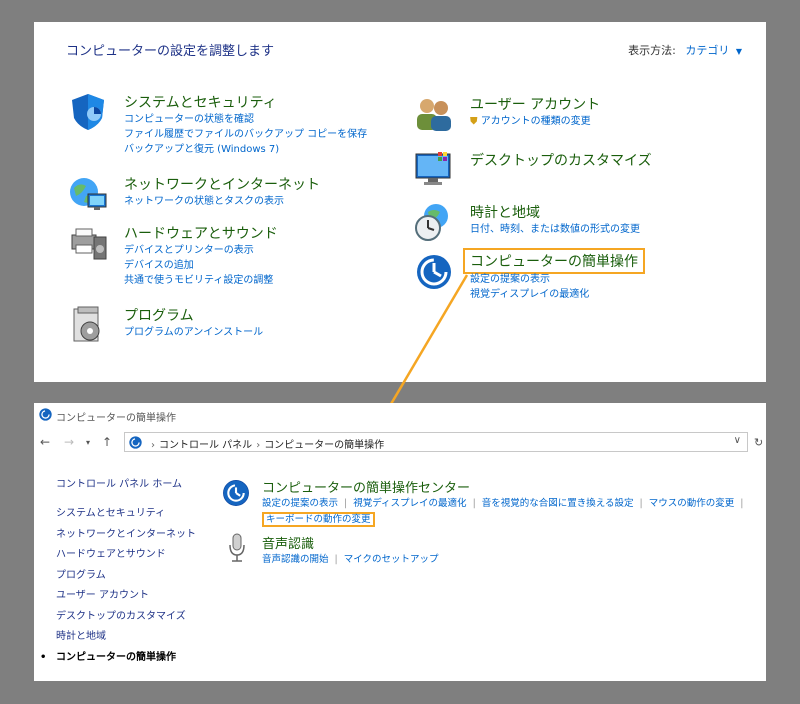  What do you see at coordinates (198, 250) in the screenshot?
I see `link-devices-printers: デバイスとプリンターの表示` at bounding box center [198, 250].